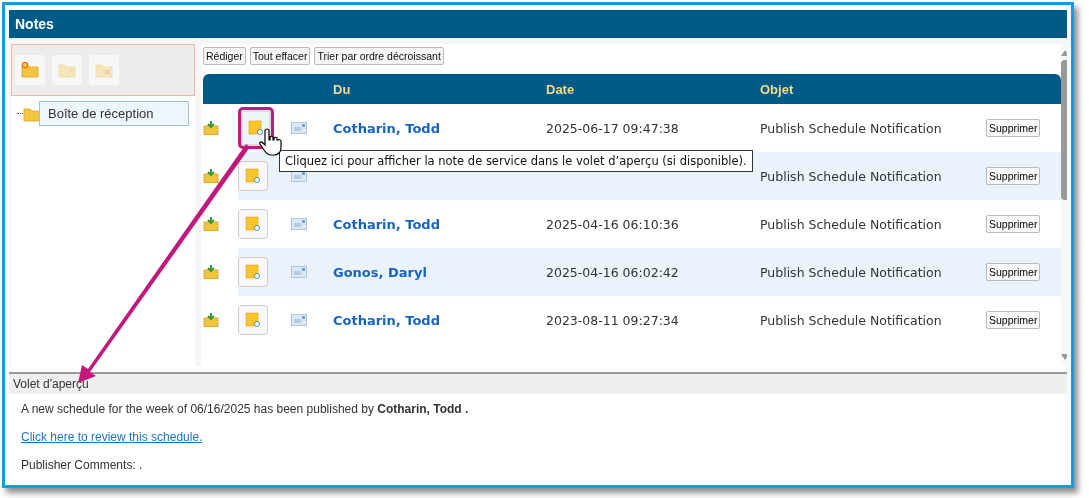 The height and width of the screenshot is (498, 1089). What do you see at coordinates (82, 465) in the screenshot?
I see `publisher-comments: Publisher Comments: .` at bounding box center [82, 465].